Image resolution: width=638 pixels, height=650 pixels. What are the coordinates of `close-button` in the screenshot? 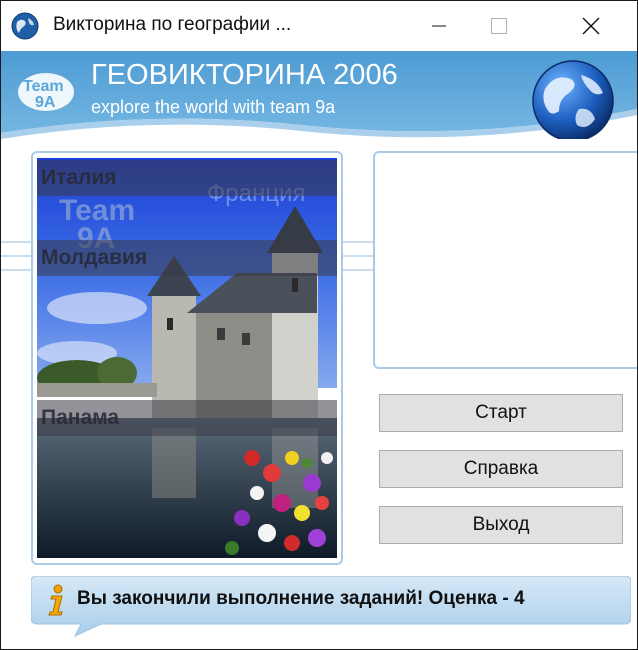 It's located at (591, 26).